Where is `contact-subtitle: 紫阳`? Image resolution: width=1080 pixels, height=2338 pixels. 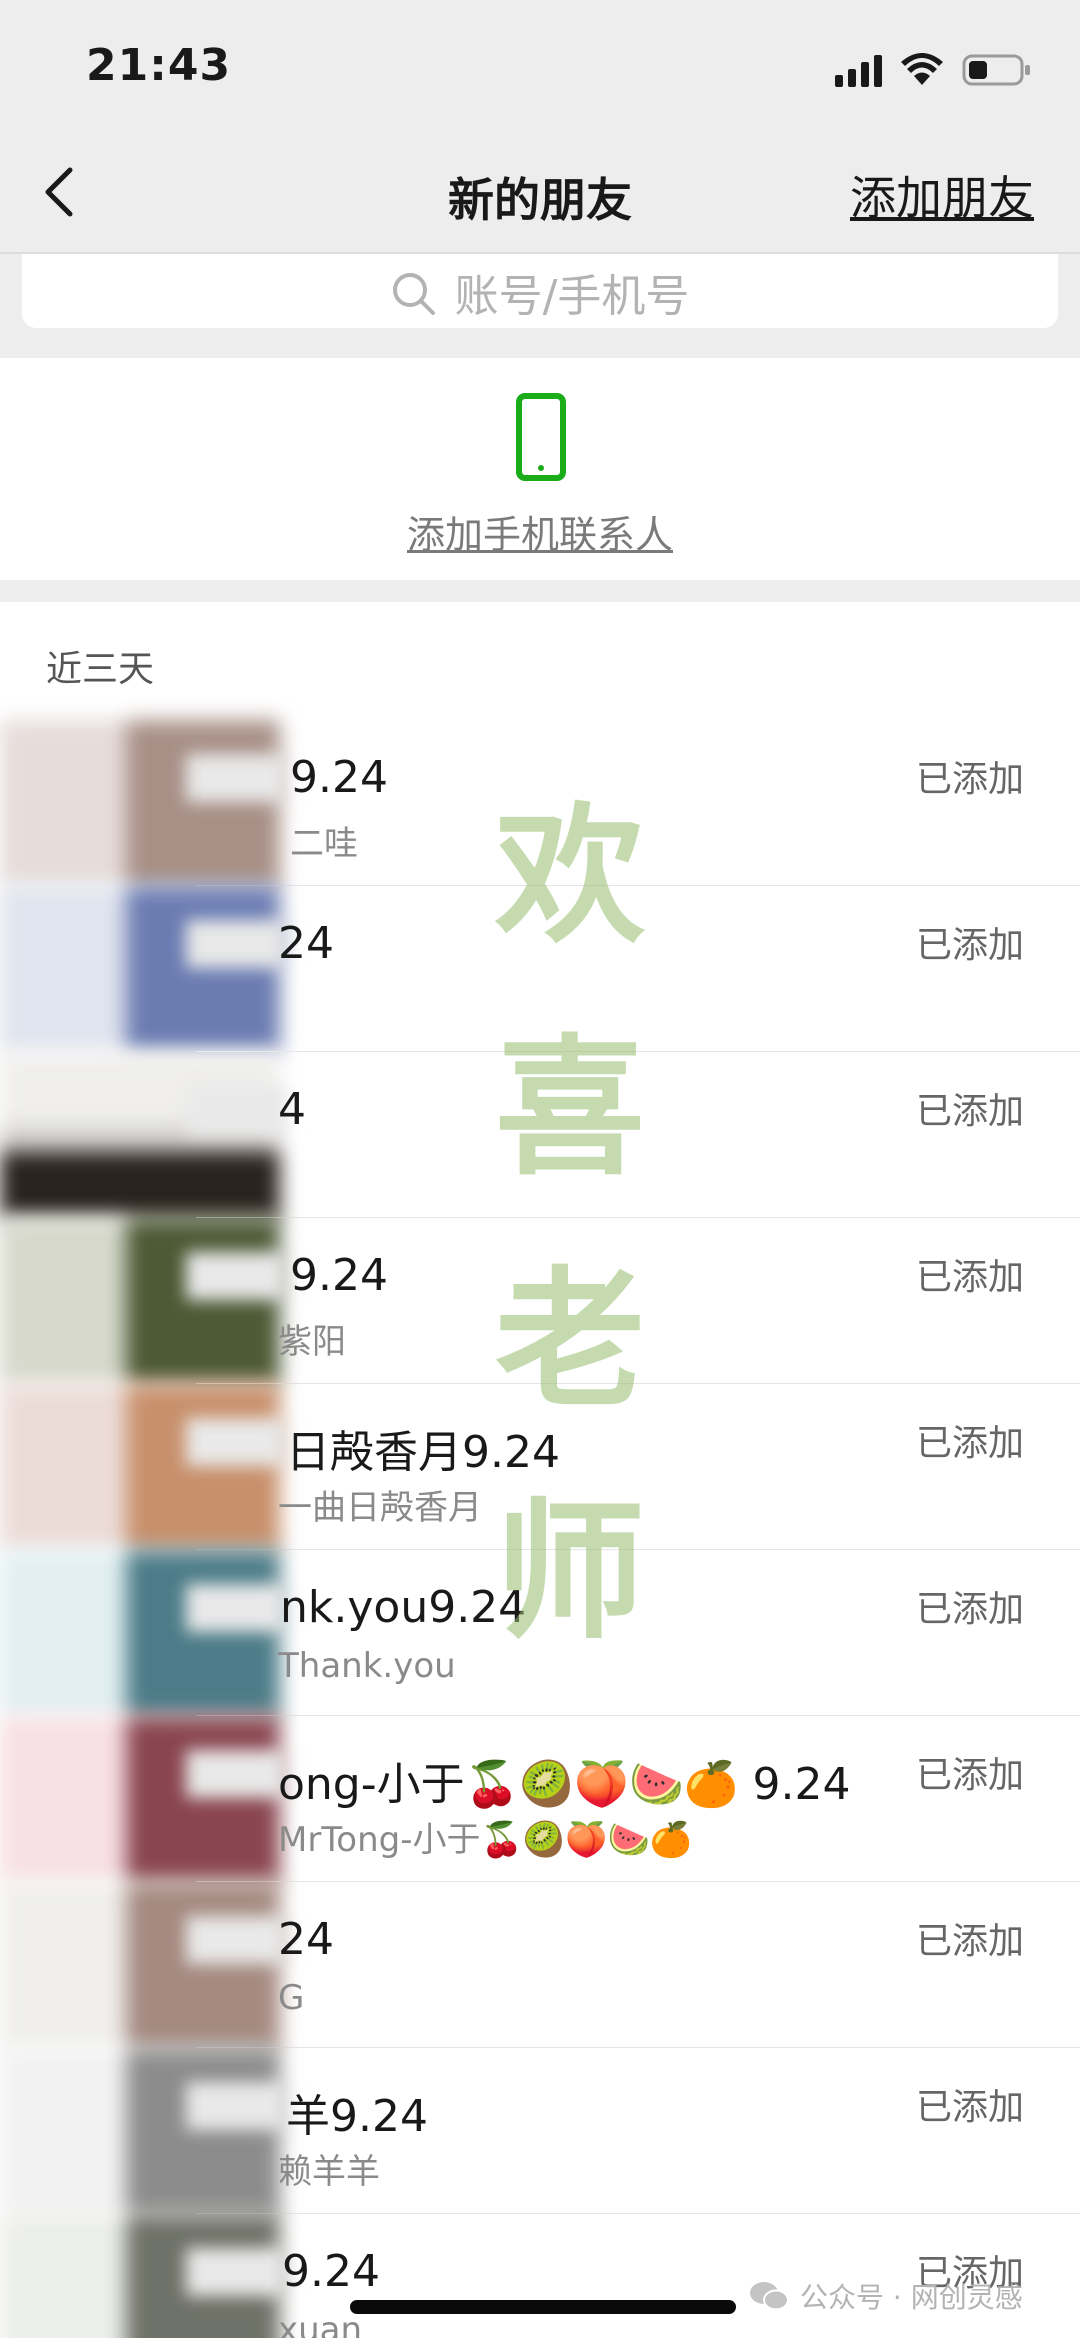
contact-subtitle: 紫阳 is located at coordinates (312, 1342).